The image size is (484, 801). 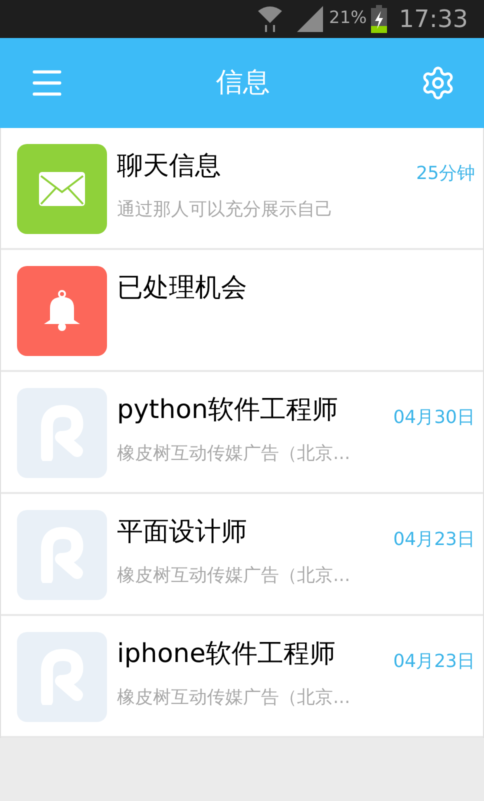 I want to click on header-title: 信息, so click(x=243, y=83).